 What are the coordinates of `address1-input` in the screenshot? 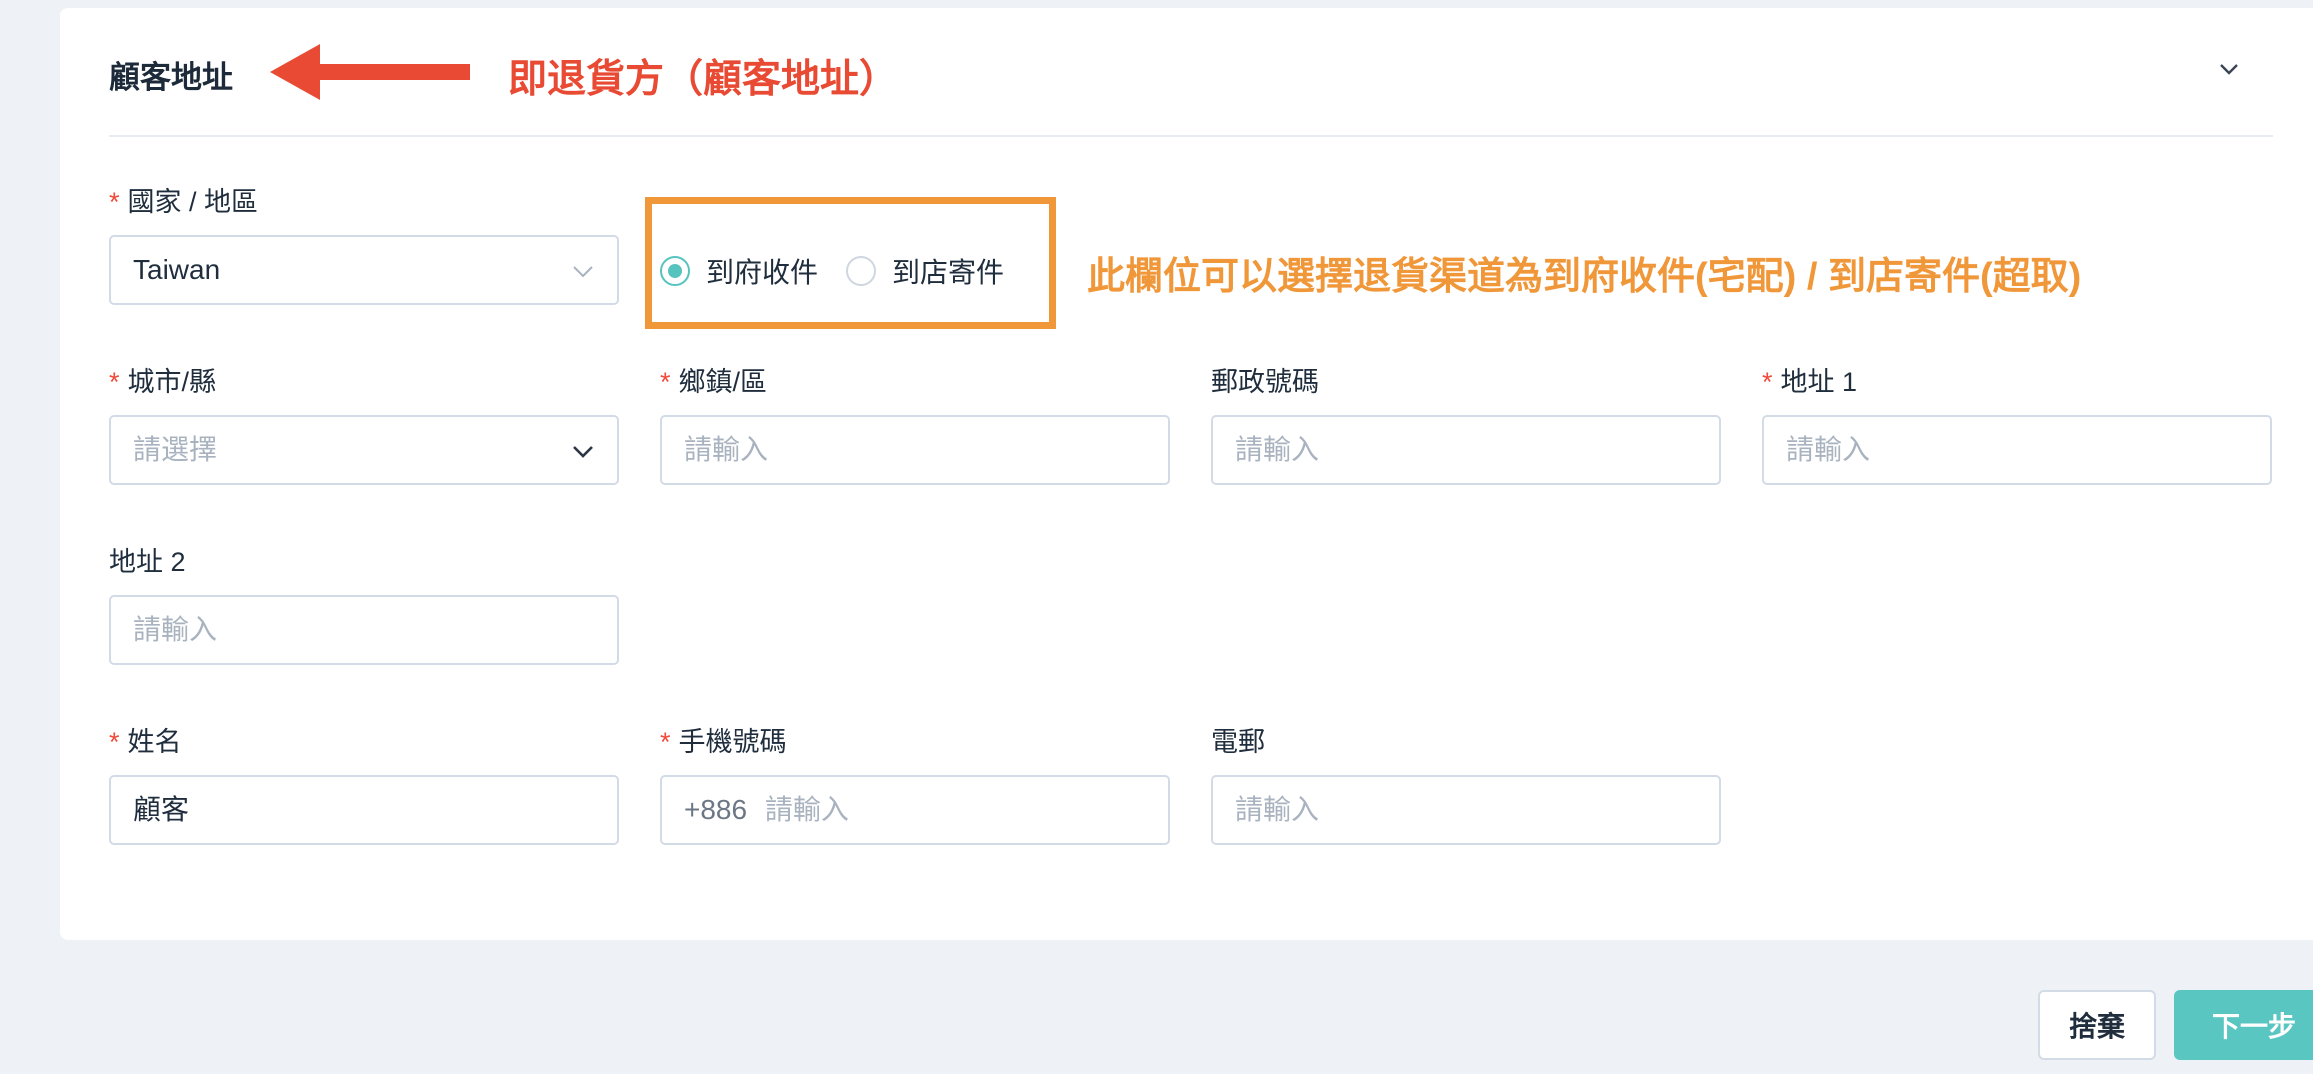 It's located at (2016, 450).